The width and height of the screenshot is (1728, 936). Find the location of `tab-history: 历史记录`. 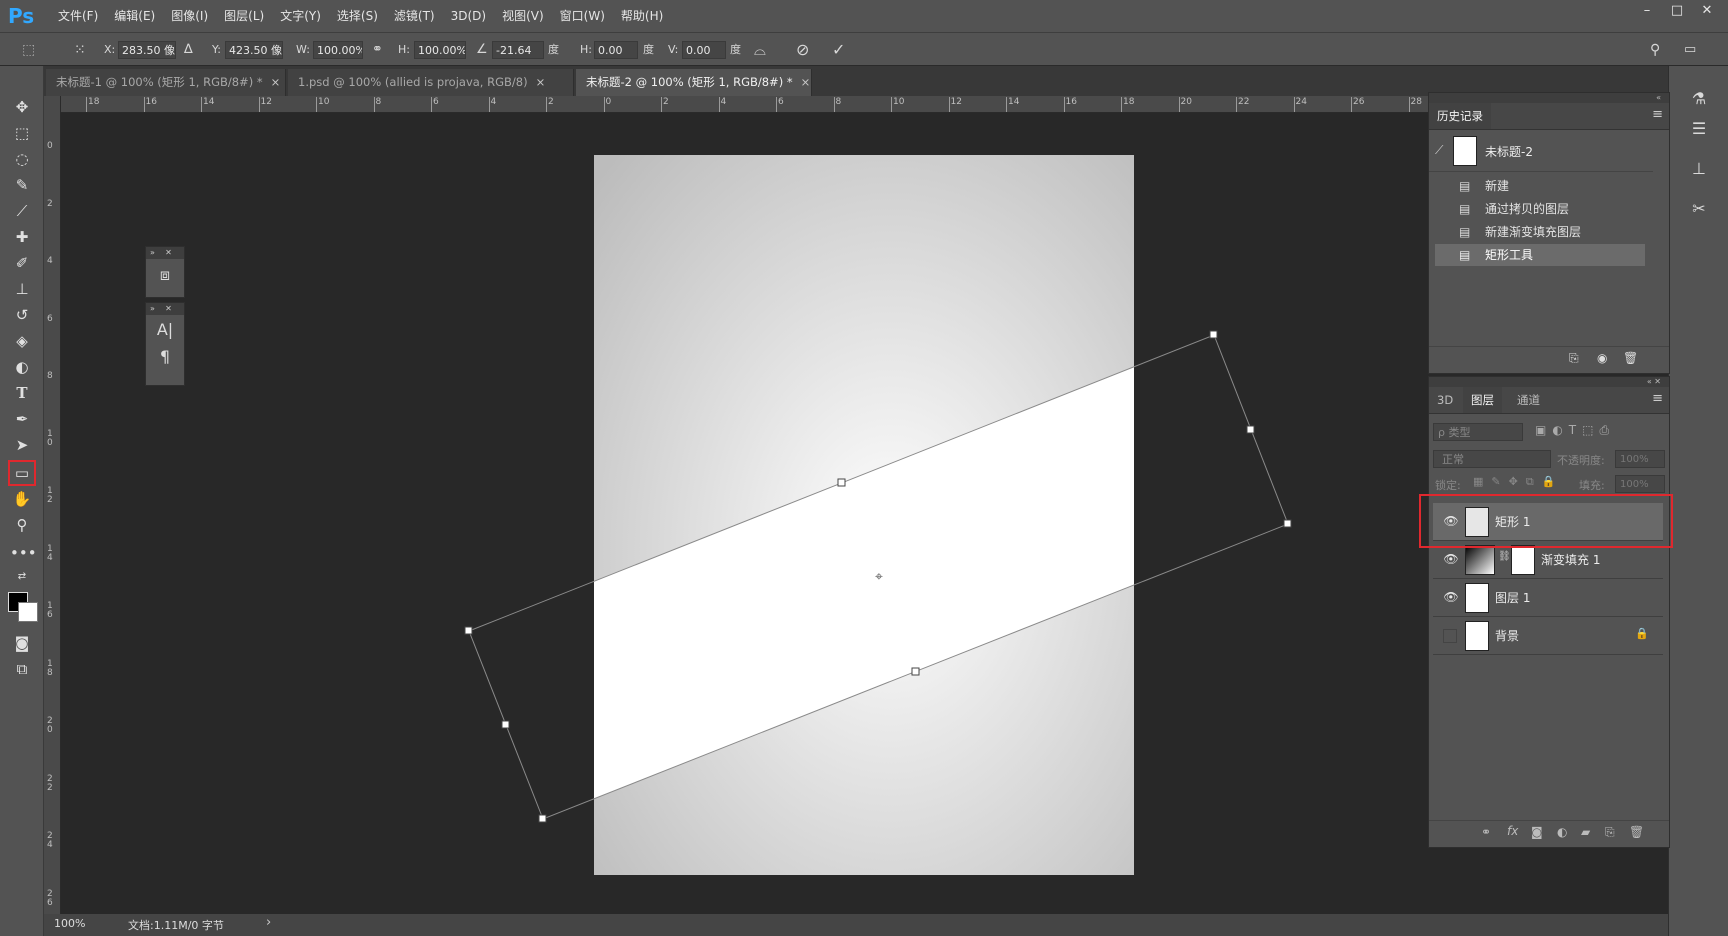

tab-history: 历史记录 is located at coordinates (1460, 116).